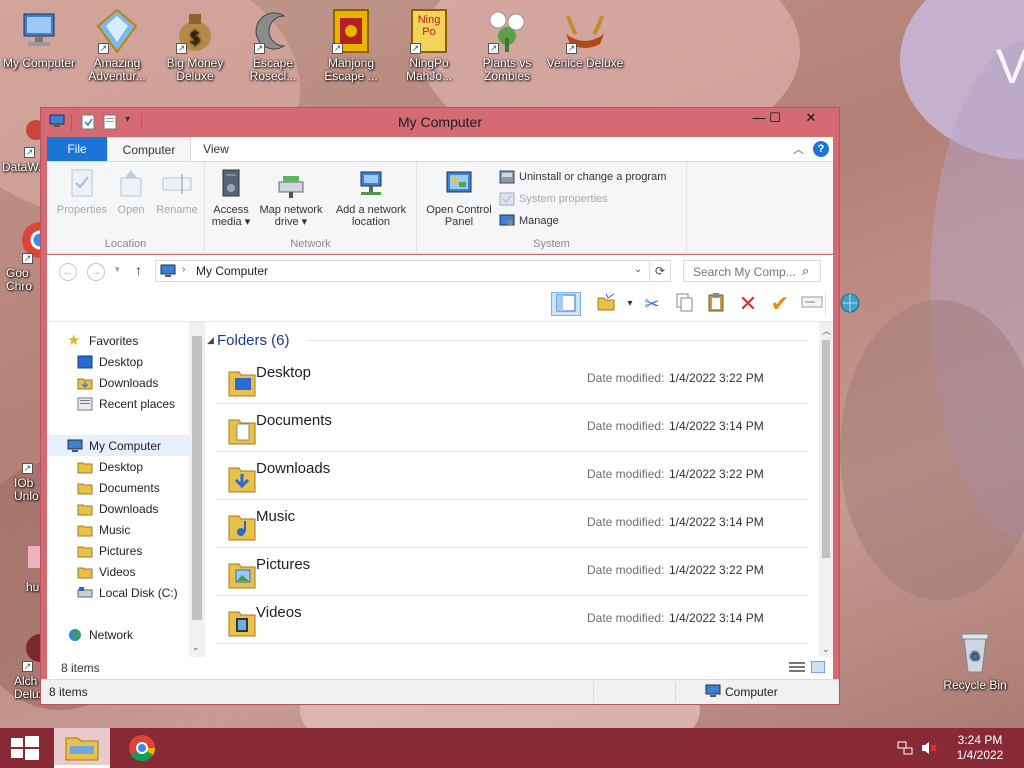 The width and height of the screenshot is (1024, 768). What do you see at coordinates (273, 31) in the screenshot?
I see `escape-rosecliff-icon: ↗` at bounding box center [273, 31].